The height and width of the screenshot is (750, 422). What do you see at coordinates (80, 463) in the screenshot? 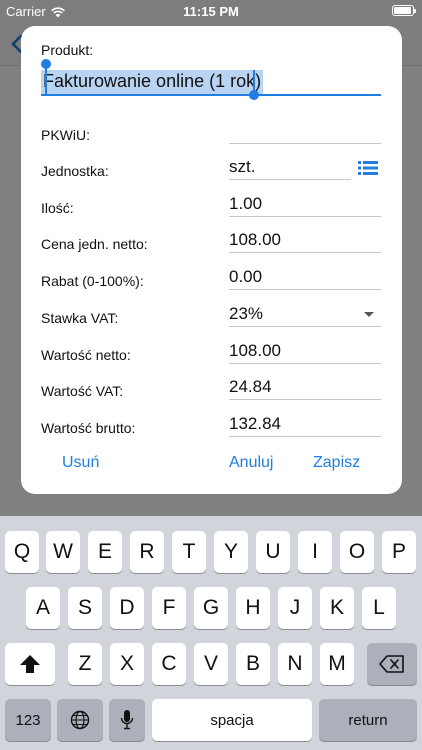
I see `delete-button: Usuń` at bounding box center [80, 463].